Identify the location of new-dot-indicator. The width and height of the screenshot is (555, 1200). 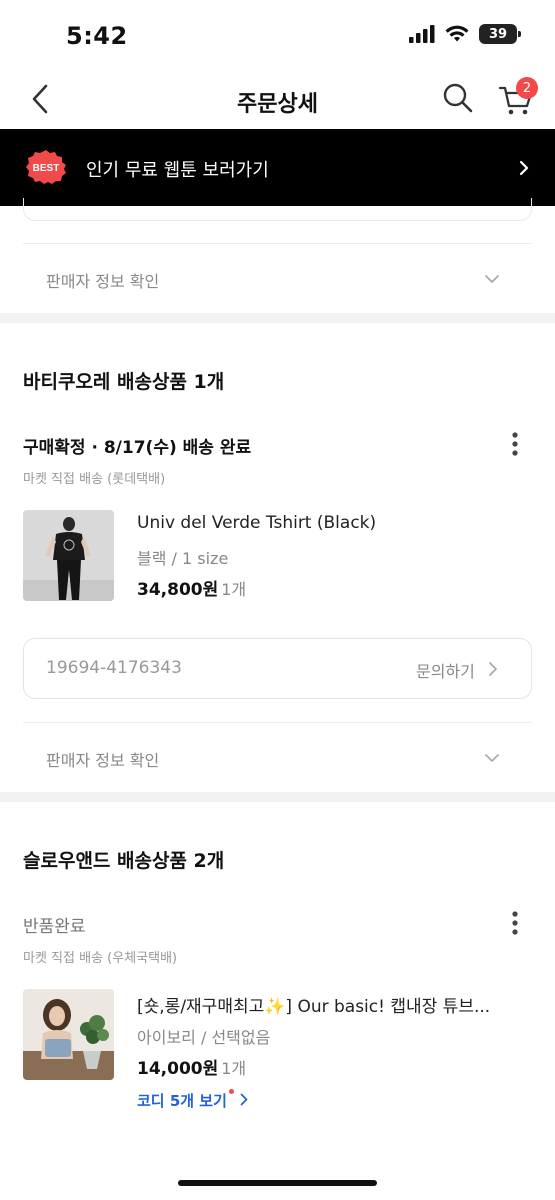
(231, 1091).